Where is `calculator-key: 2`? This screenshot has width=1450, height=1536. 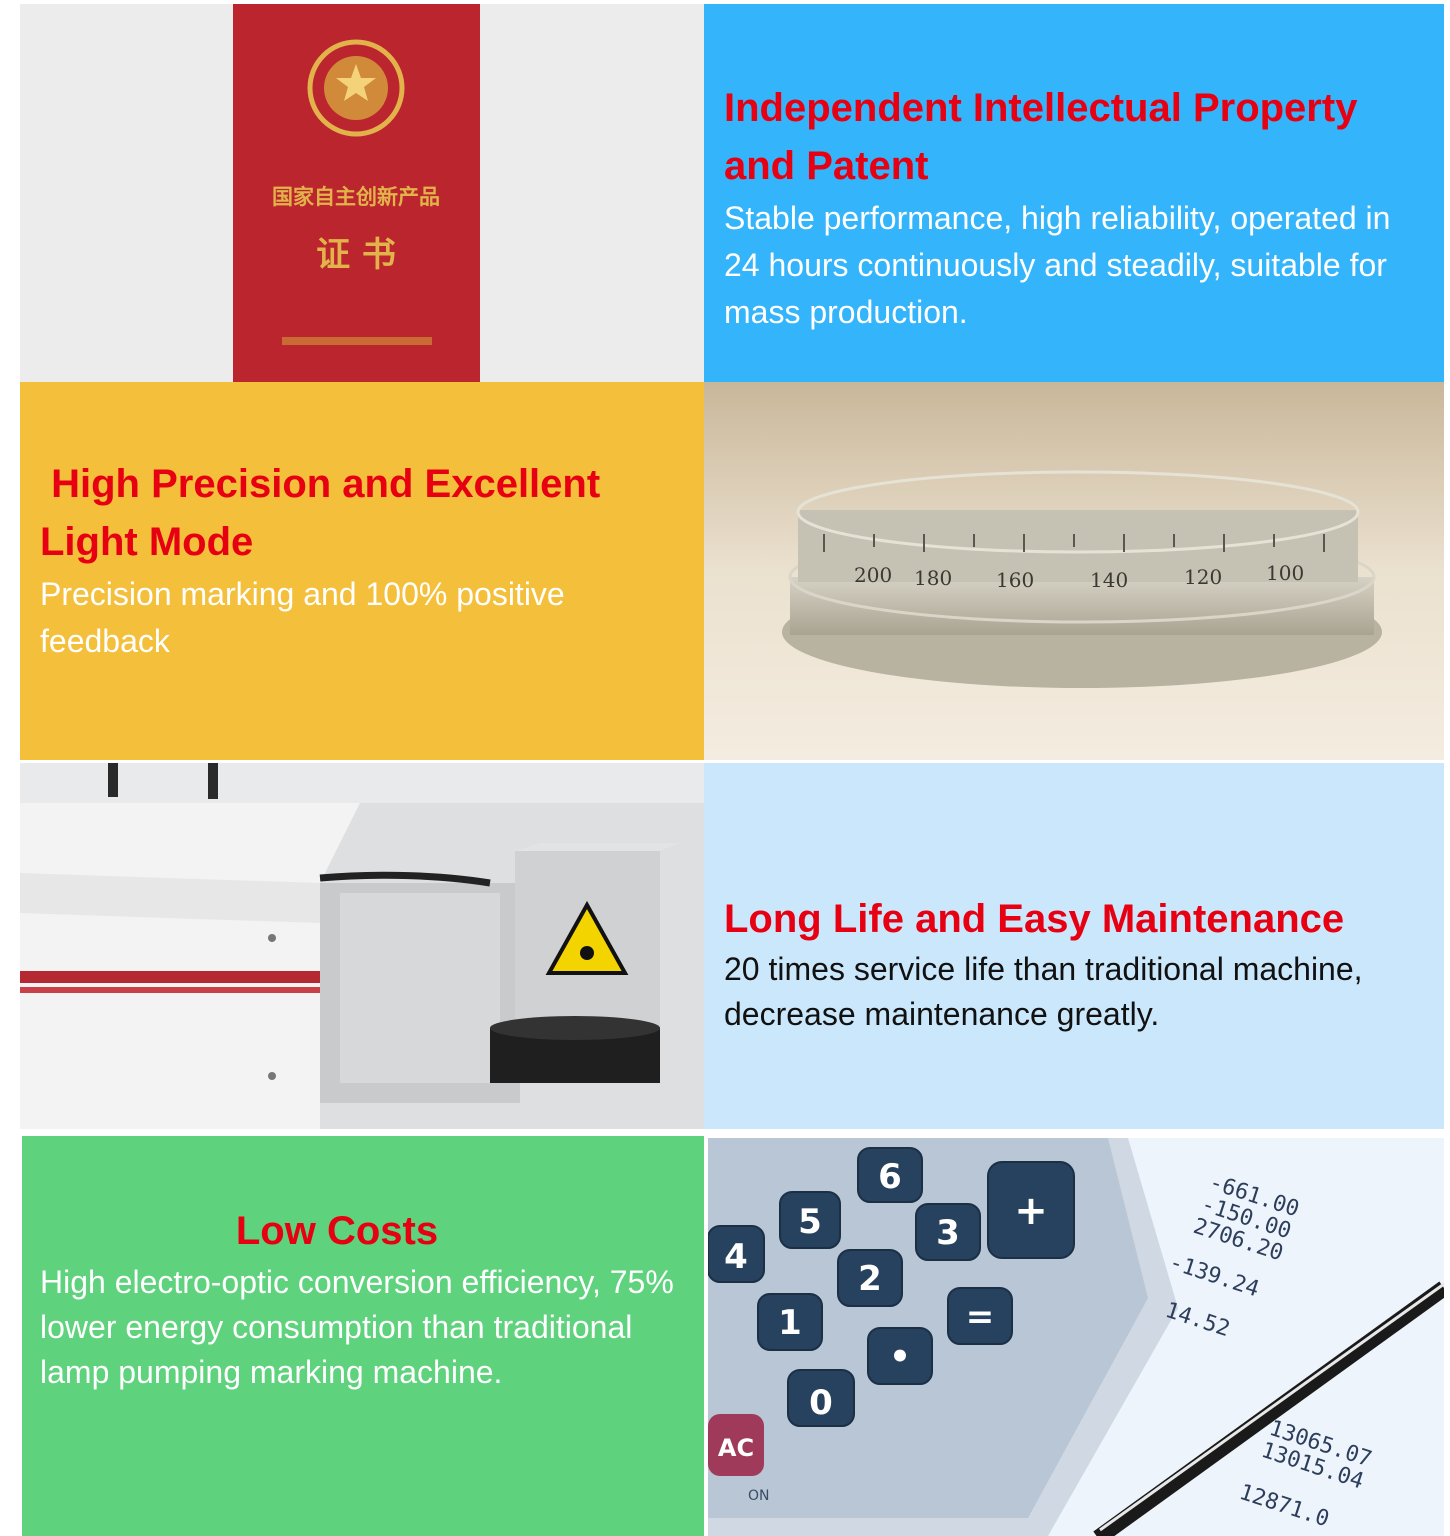
calculator-key: 2 is located at coordinates (870, 1279).